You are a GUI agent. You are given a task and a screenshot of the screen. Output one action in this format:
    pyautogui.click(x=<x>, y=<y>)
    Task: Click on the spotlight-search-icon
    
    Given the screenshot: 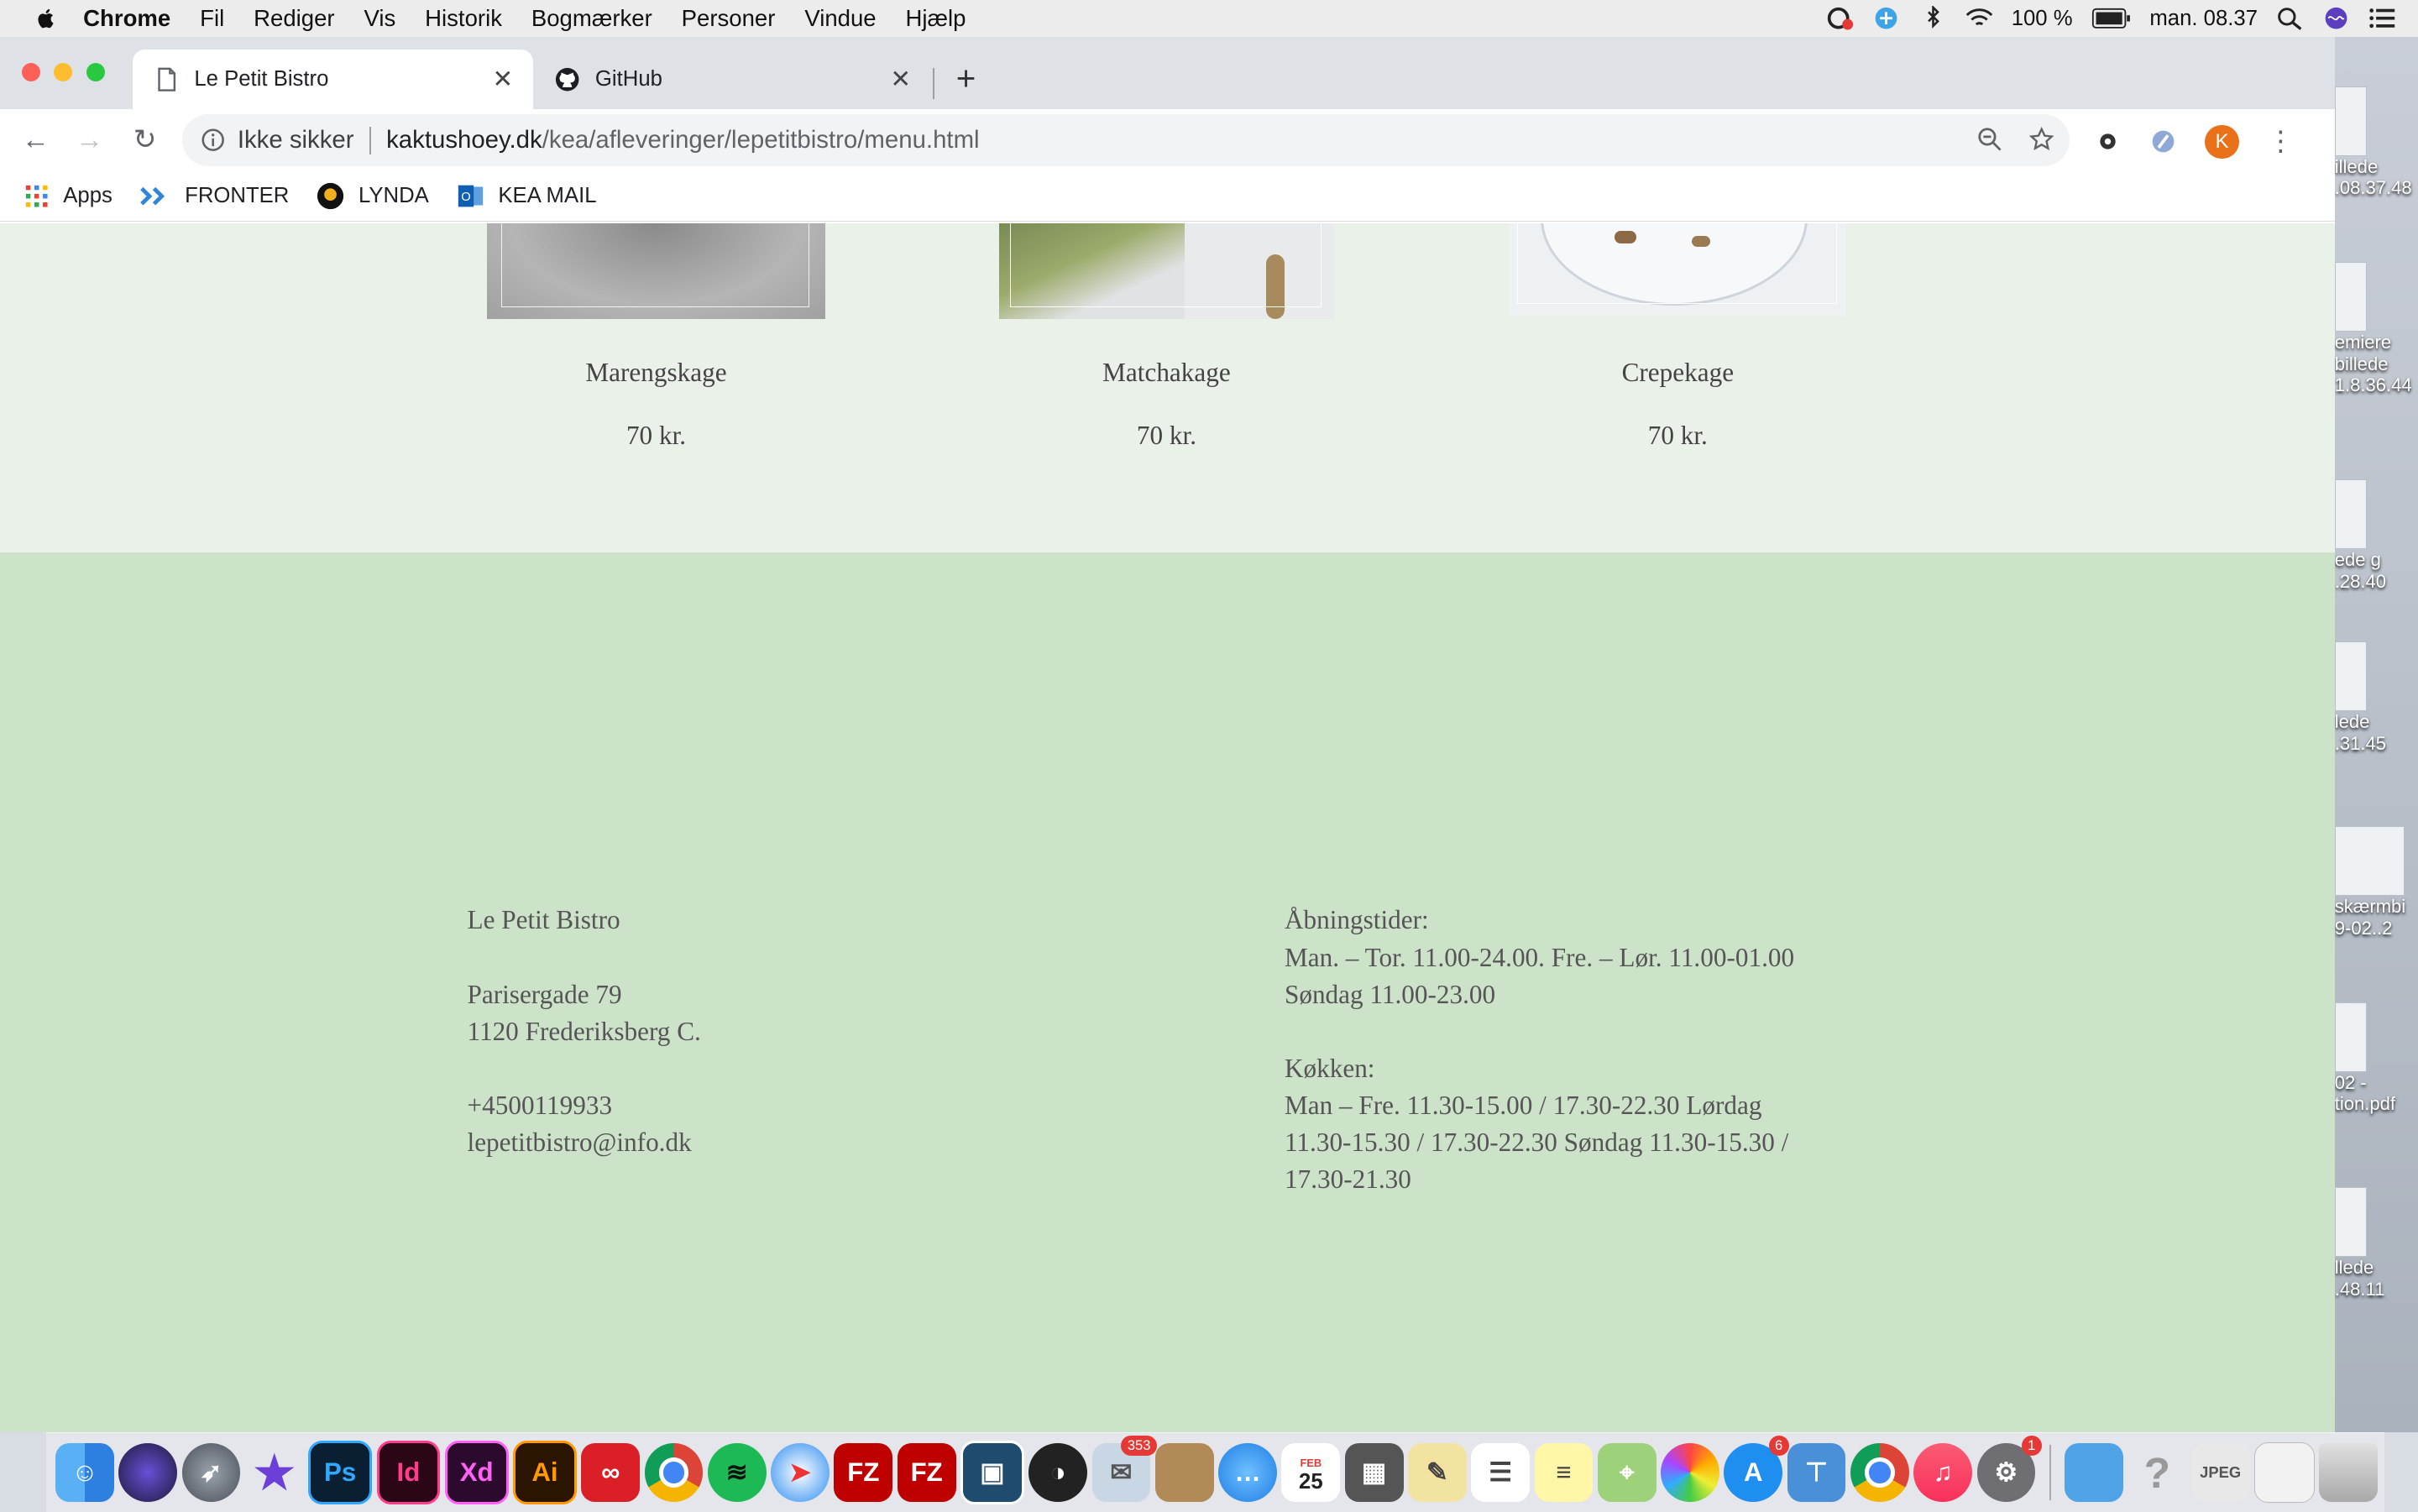 What is the action you would take?
    pyautogui.click(x=2290, y=18)
    